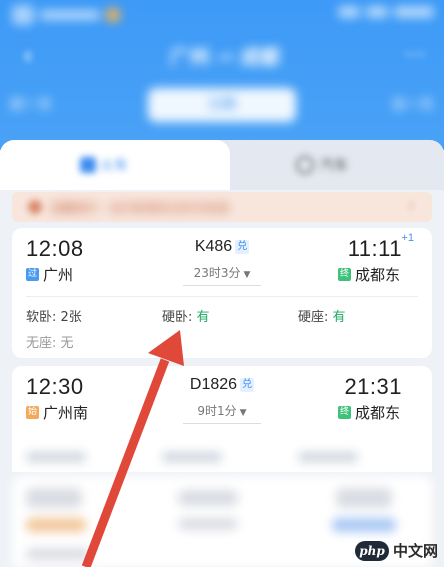  Describe the element at coordinates (364, 525) in the screenshot. I see `arrival-station` at that location.